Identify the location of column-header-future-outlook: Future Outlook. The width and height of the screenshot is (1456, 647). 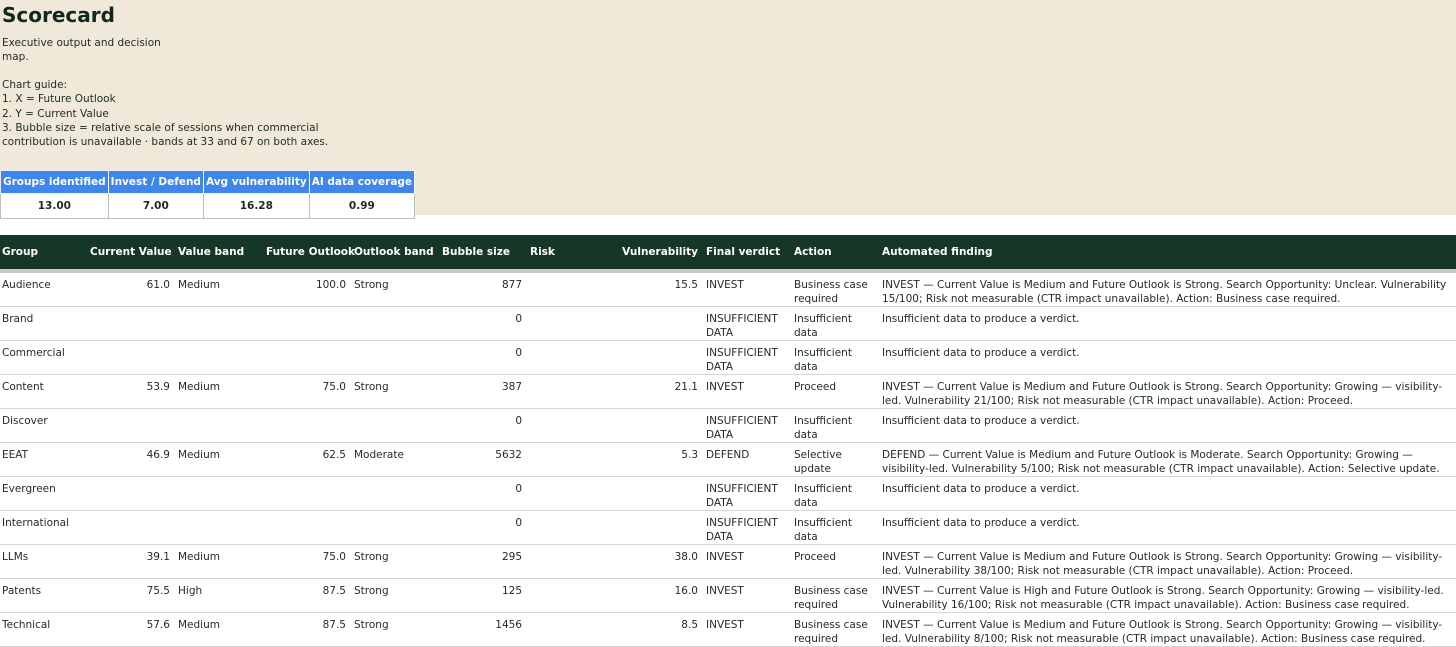
(309, 254).